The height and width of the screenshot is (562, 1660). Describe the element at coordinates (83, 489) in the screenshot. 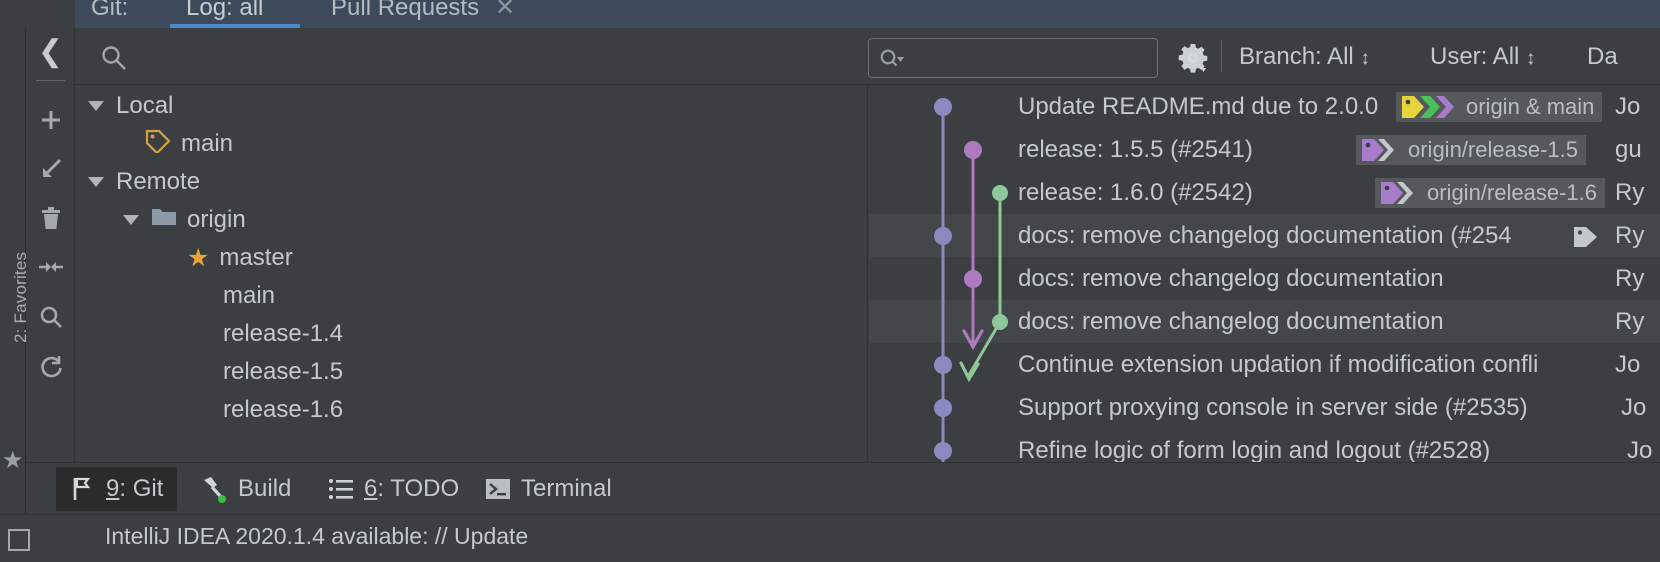

I see `git-branch-icon` at that location.